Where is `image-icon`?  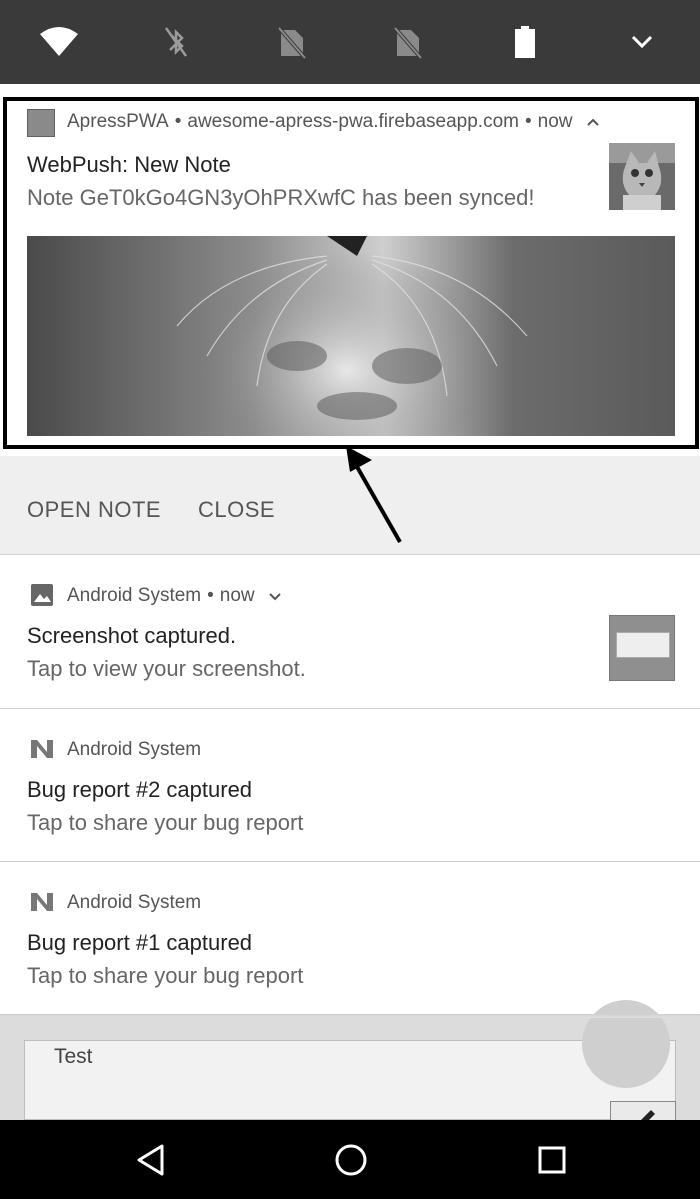
image-icon is located at coordinates (42, 595).